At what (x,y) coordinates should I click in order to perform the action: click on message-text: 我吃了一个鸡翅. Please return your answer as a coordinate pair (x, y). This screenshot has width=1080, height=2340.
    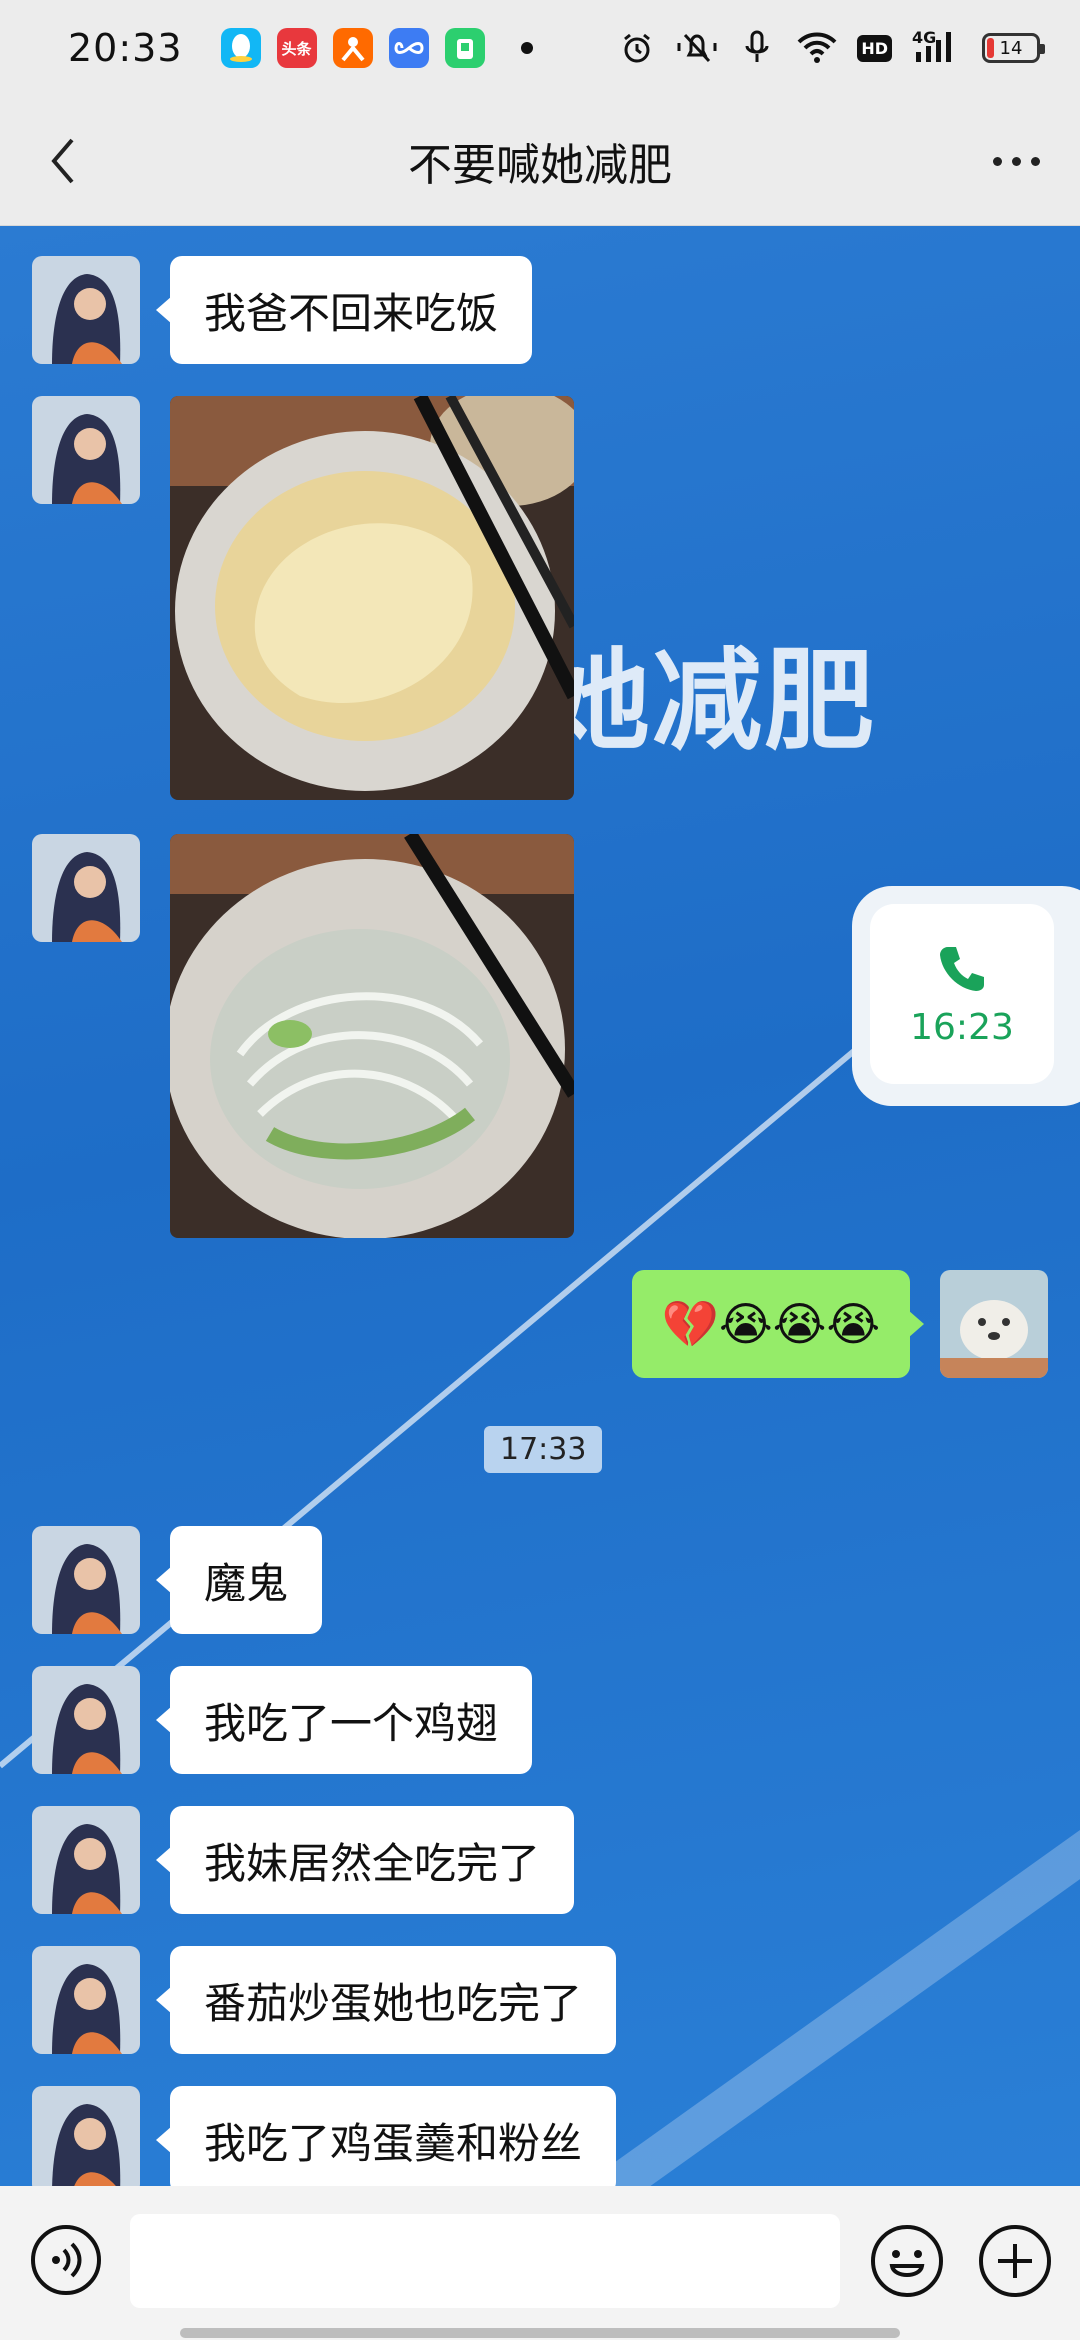
    Looking at the image, I should click on (351, 1723).